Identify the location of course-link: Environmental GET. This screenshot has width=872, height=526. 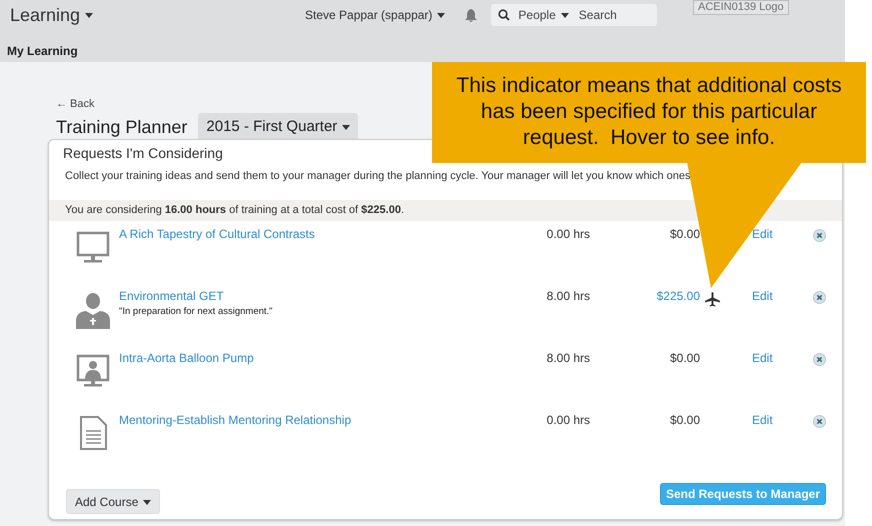
(304, 296).